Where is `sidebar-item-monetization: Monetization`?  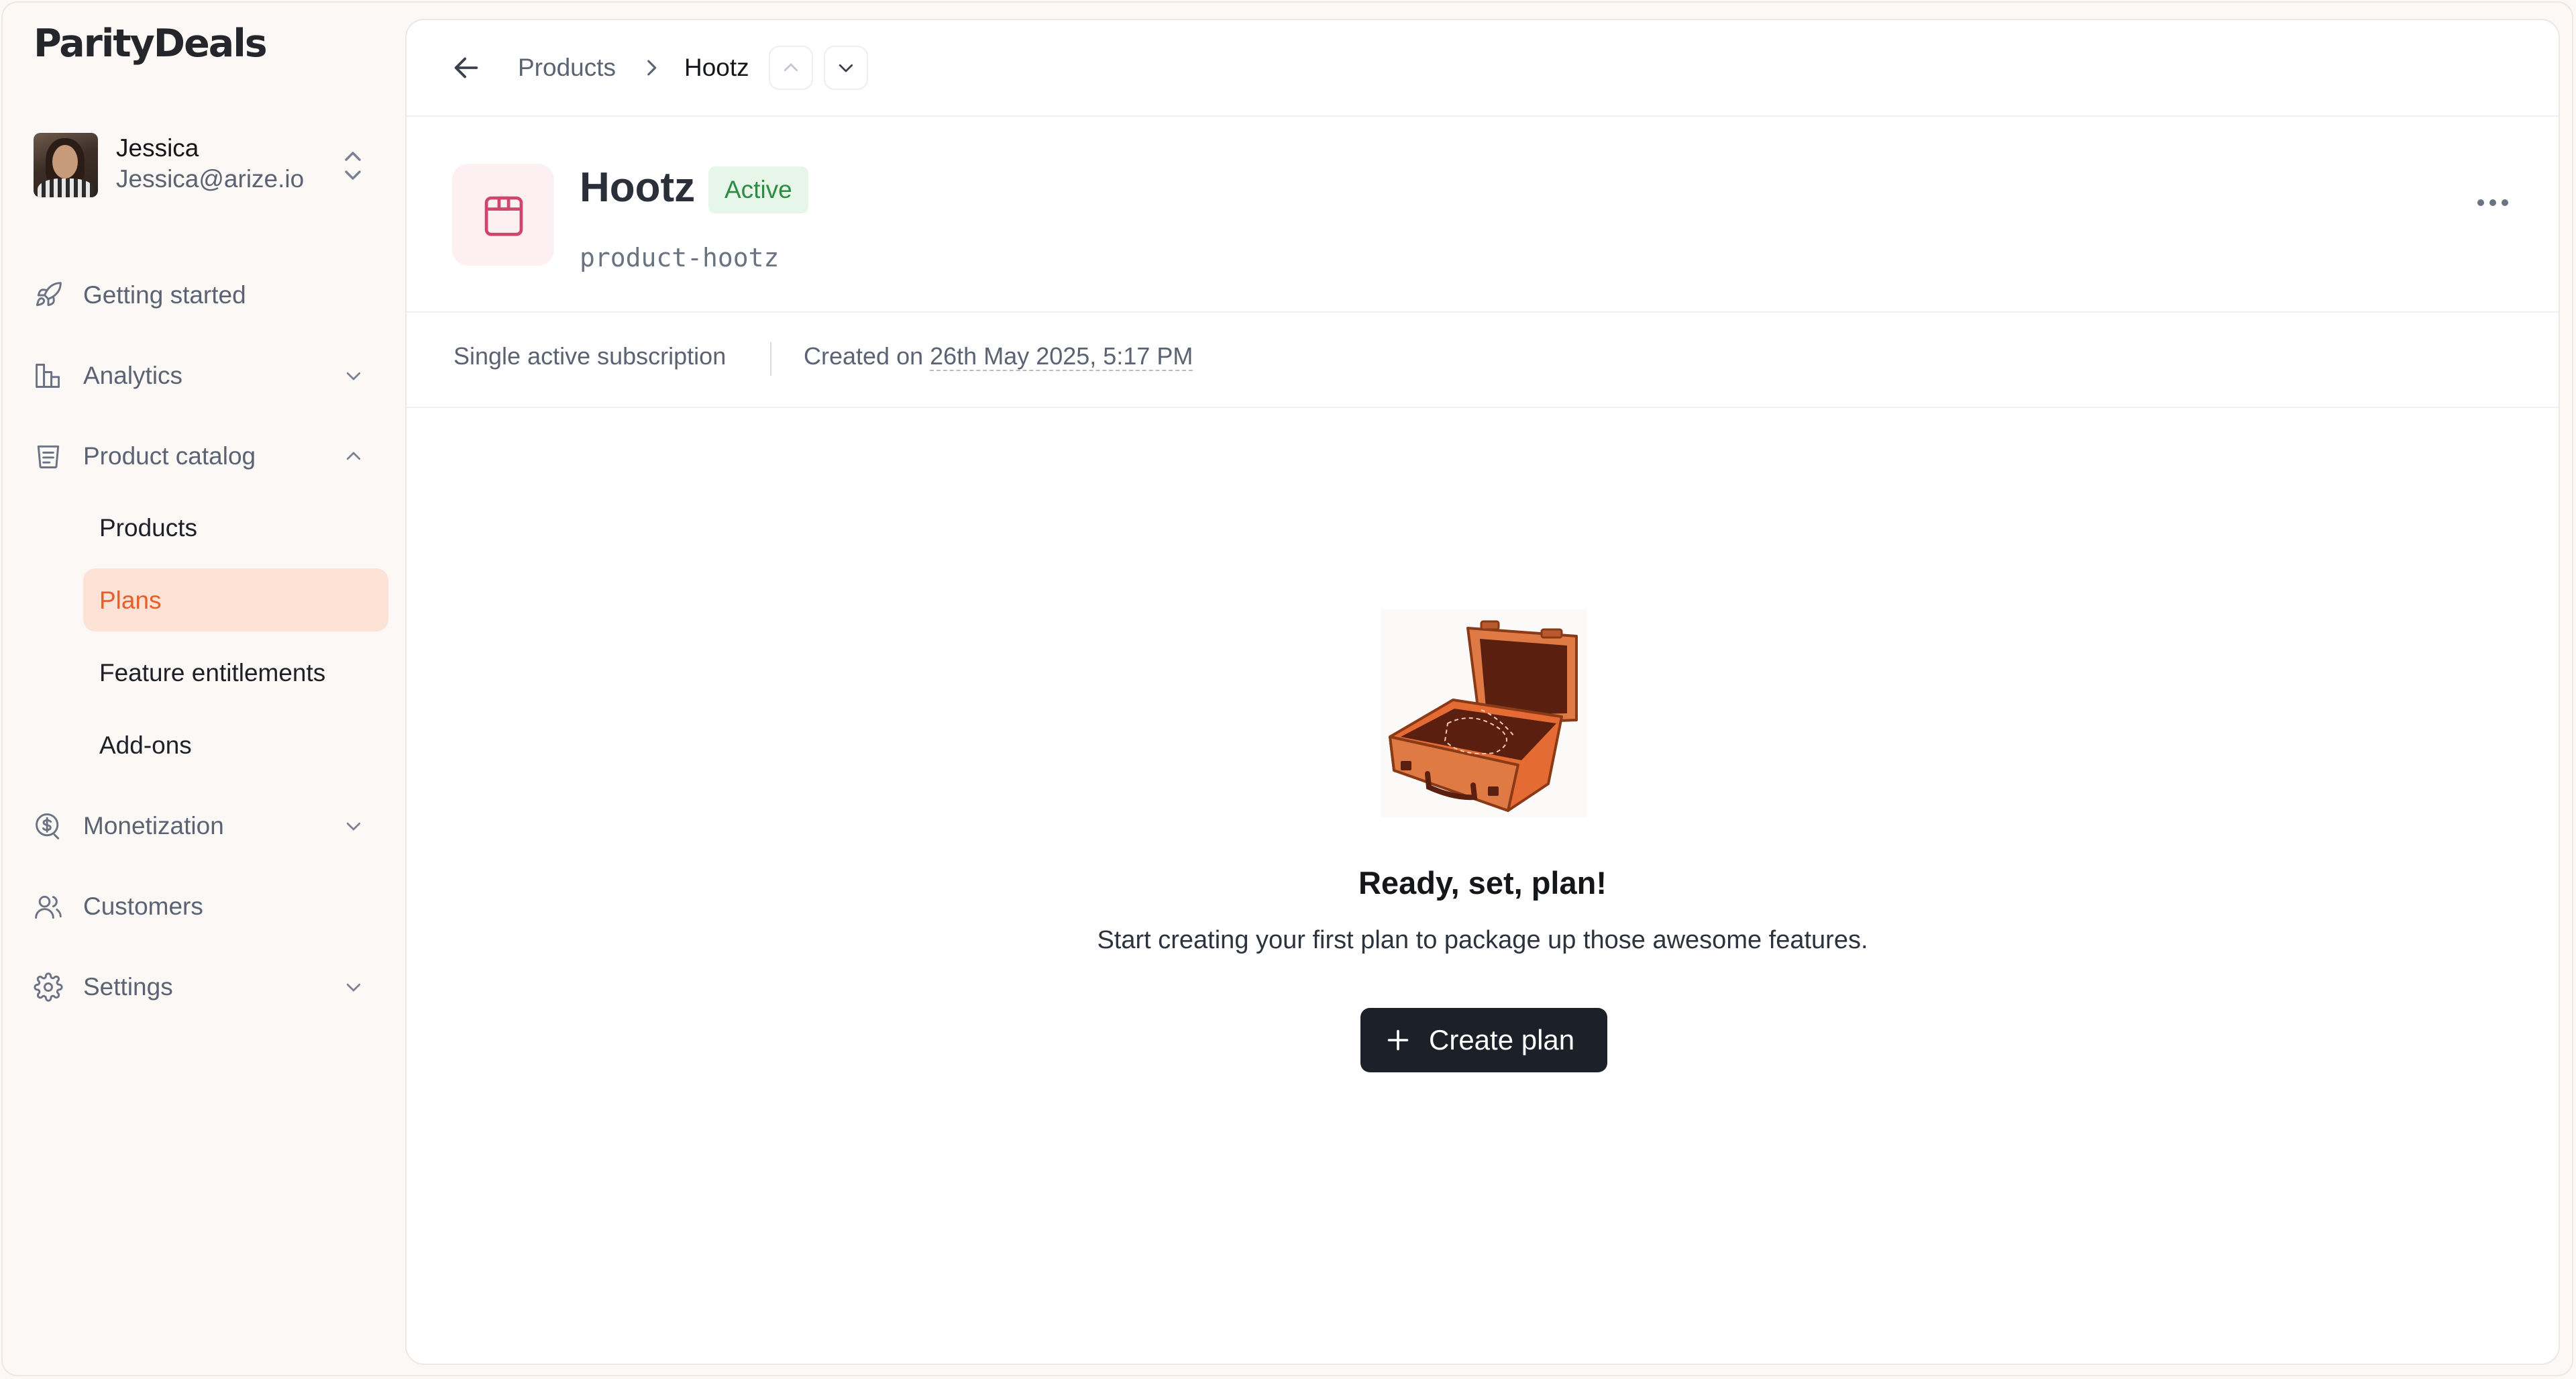
sidebar-item-monetization: Monetization is located at coordinates (208, 824).